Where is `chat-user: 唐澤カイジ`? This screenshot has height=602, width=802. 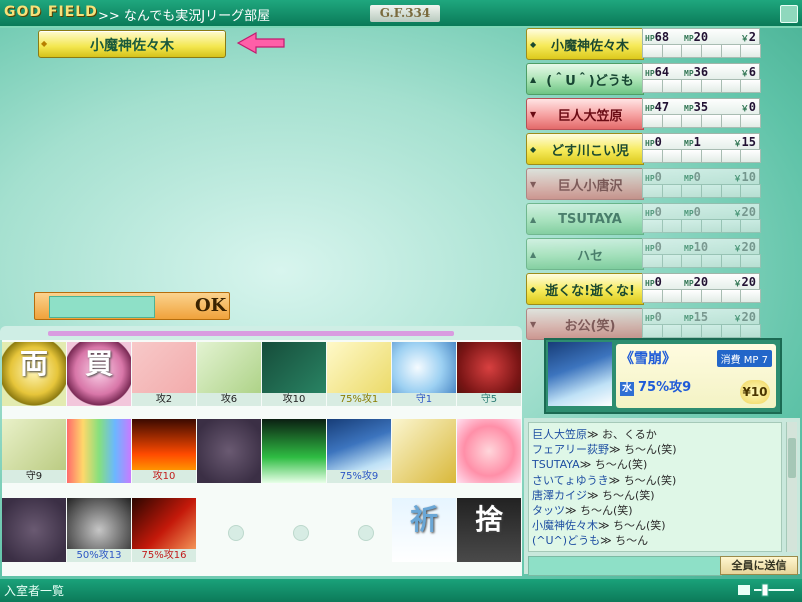 chat-user: 唐澤カイジ is located at coordinates (559, 495).